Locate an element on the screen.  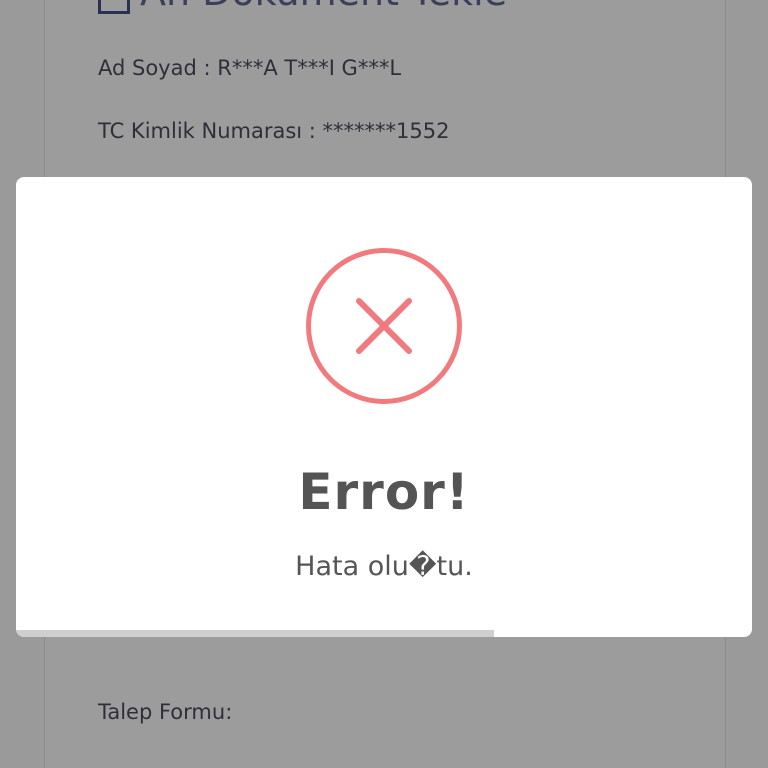
error-x-glyph is located at coordinates (384, 326).